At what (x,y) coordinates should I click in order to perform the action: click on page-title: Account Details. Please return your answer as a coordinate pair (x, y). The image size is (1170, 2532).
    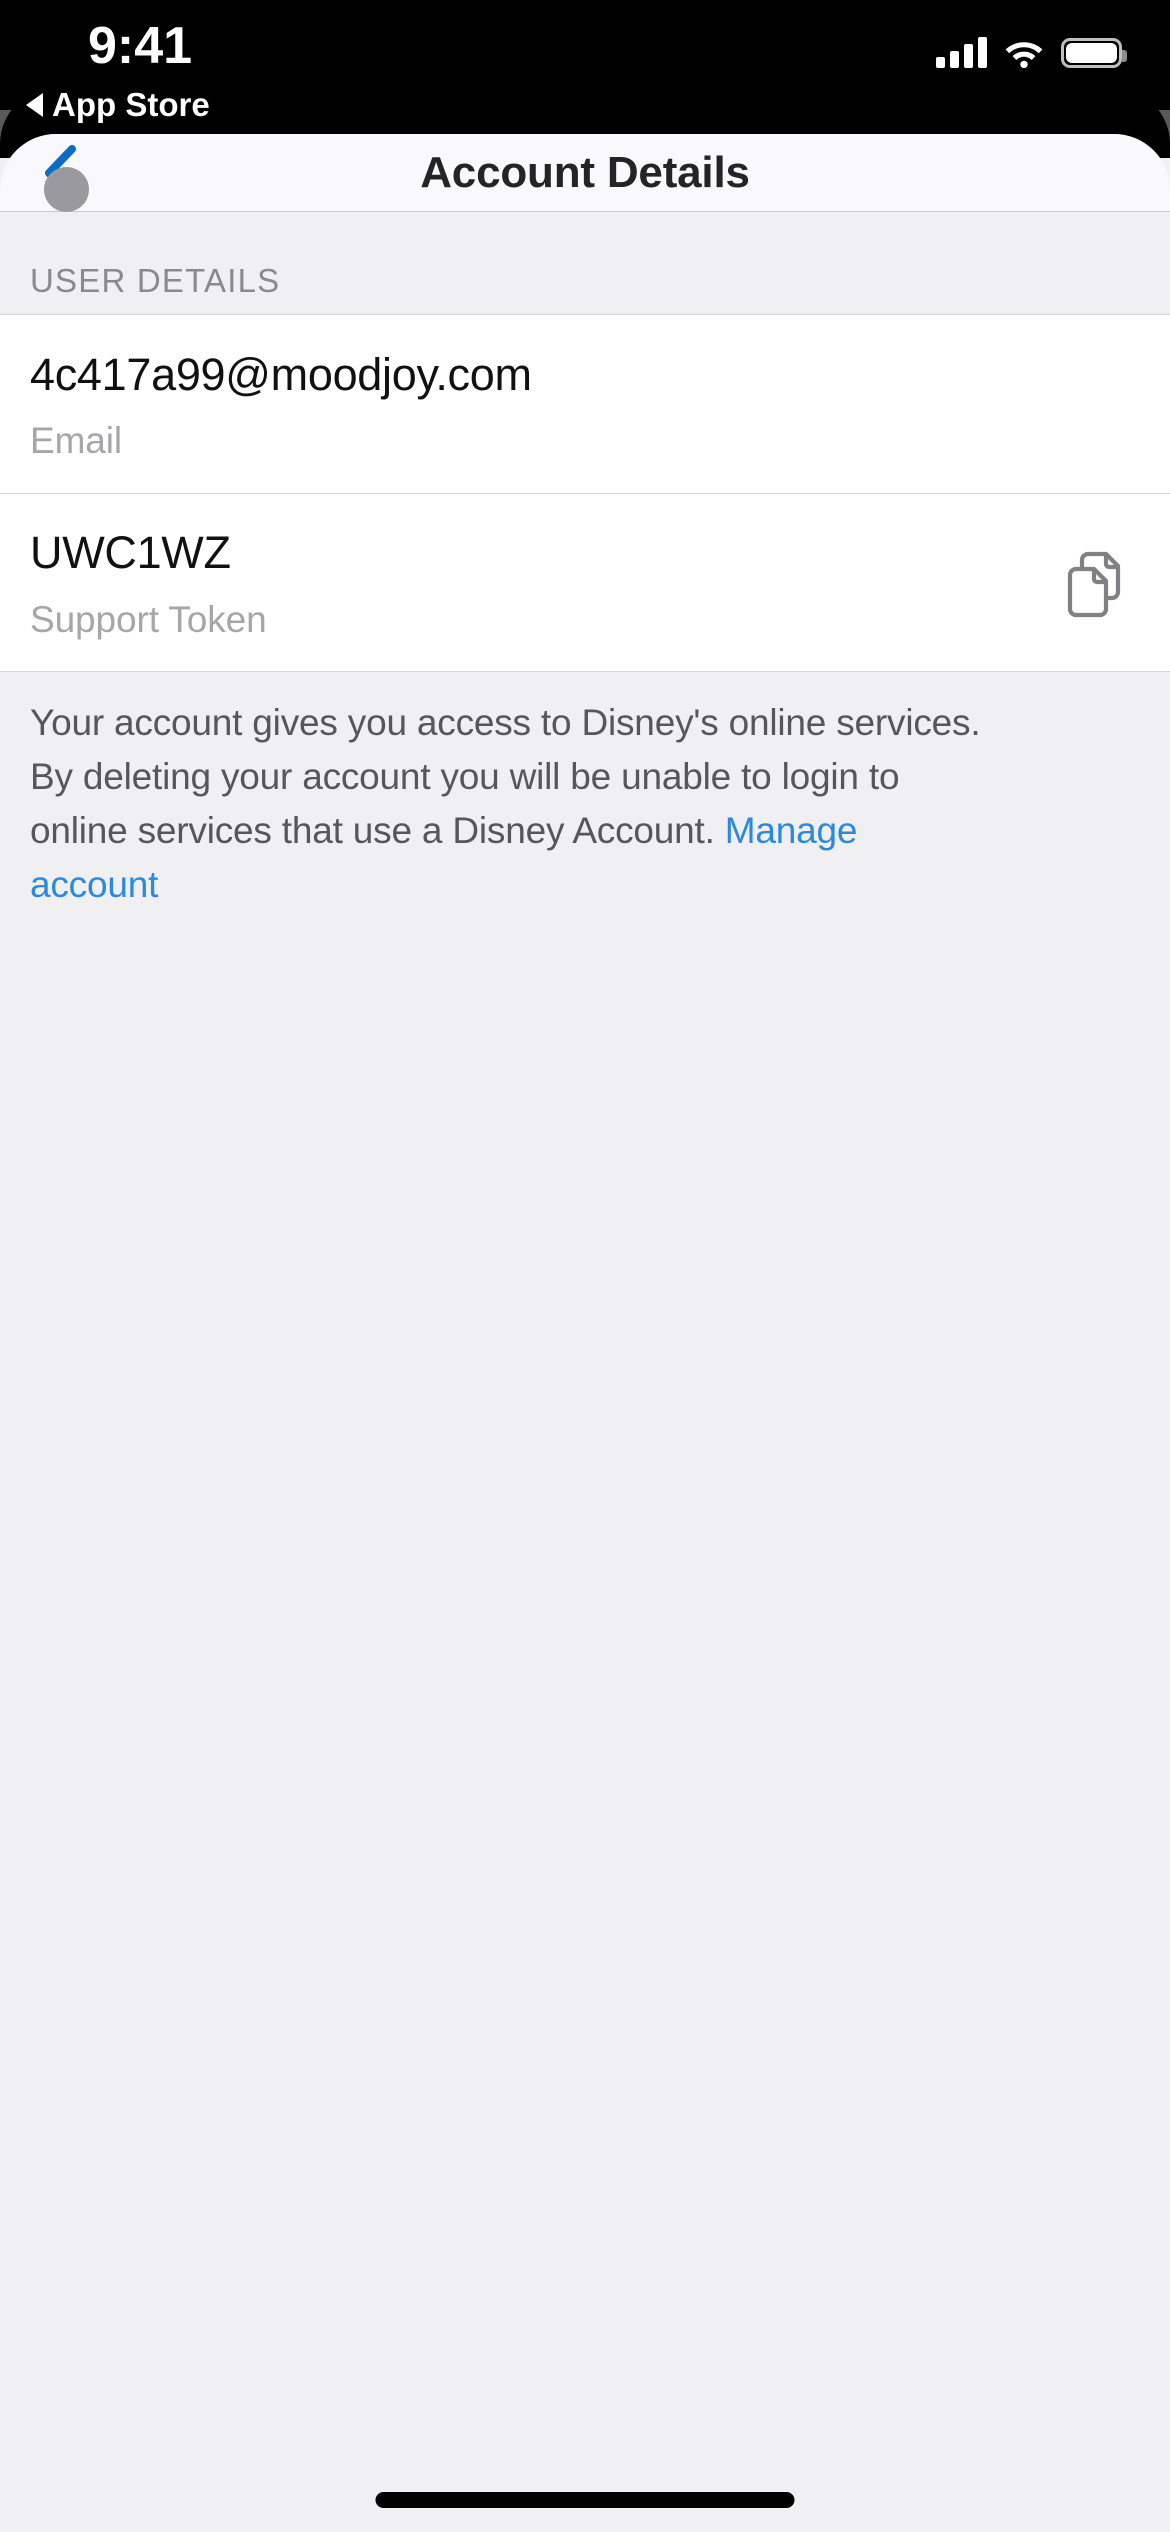
    Looking at the image, I should click on (585, 172).